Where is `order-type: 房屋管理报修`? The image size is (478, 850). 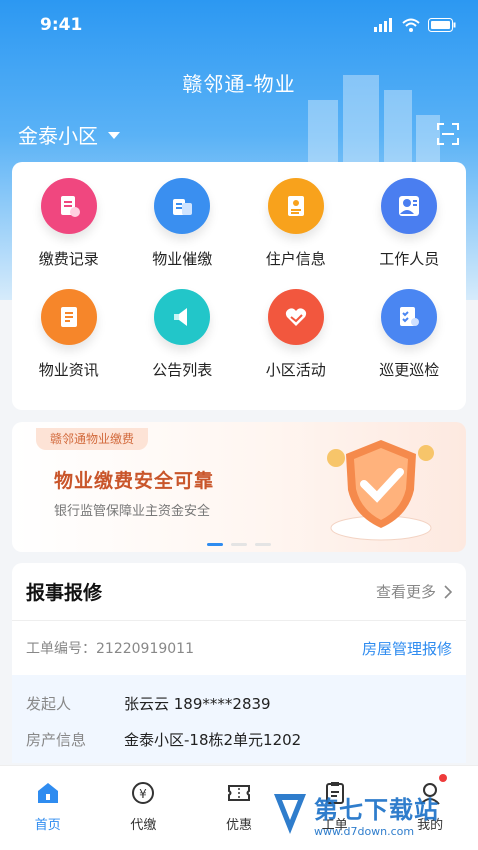
order-type: 房屋管理报修 is located at coordinates (406, 648).